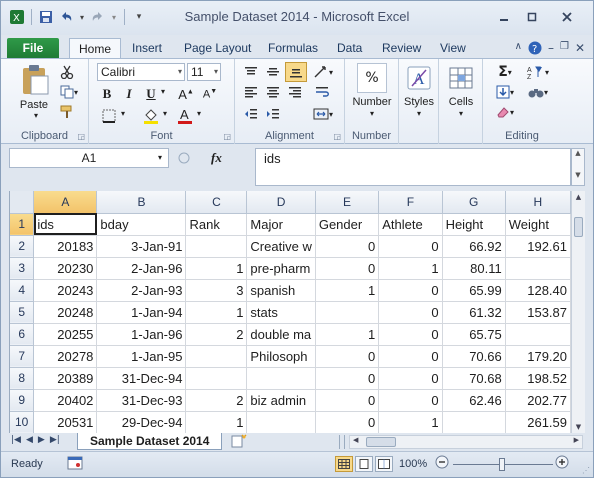 The width and height of the screenshot is (594, 478). What do you see at coordinates (141, 378) in the screenshot?
I see `cell-b8: 31-Dec-94` at bounding box center [141, 378].